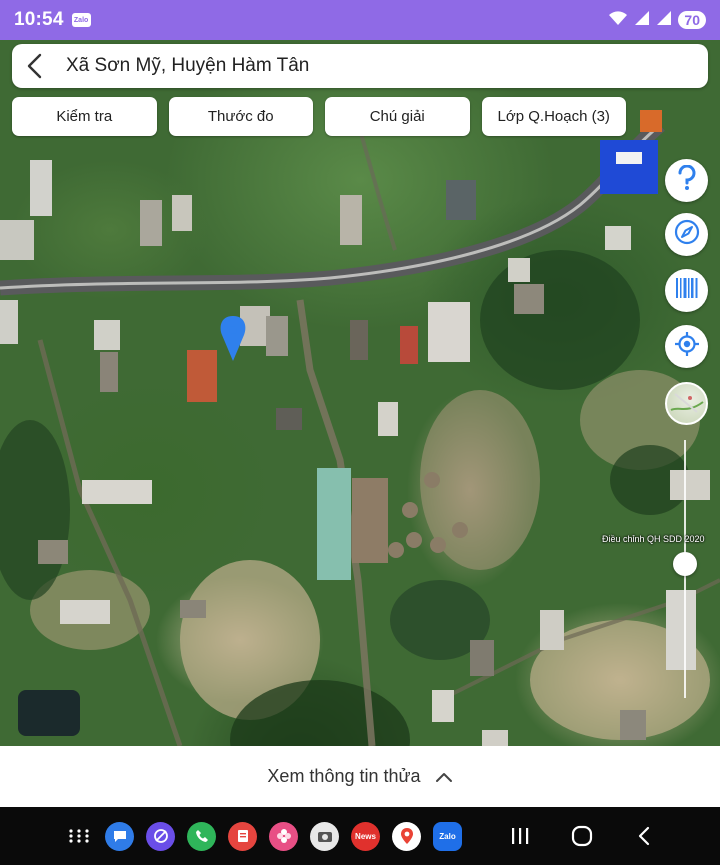  I want to click on location-marker, so click(233, 338).